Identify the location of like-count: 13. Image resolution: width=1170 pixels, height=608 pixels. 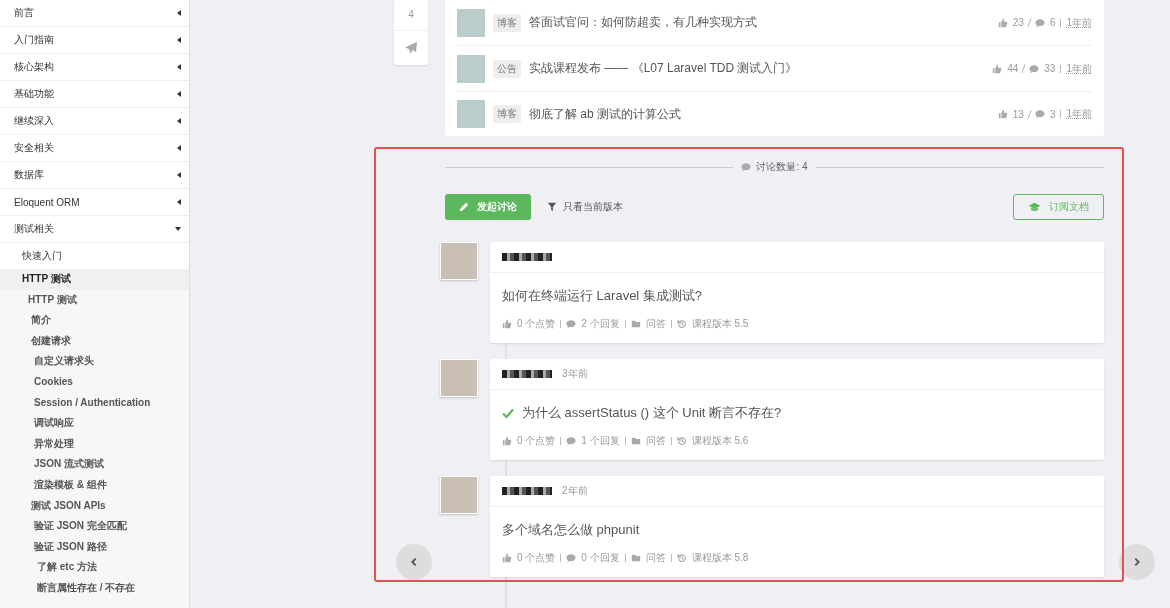
(1018, 114).